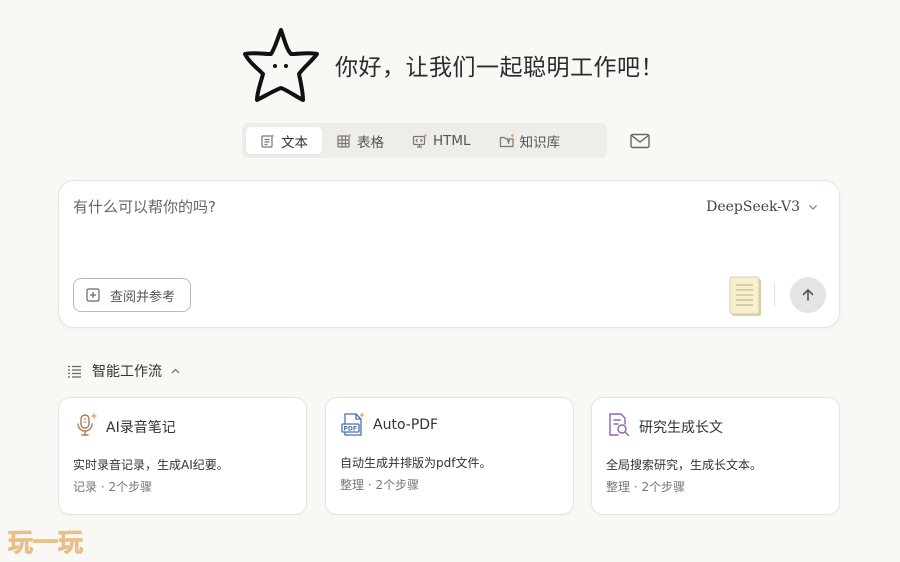 This screenshot has height=562, width=900. Describe the element at coordinates (416, 463) in the screenshot. I see `card-description: 自动生成并排版为pdf文件。` at that location.